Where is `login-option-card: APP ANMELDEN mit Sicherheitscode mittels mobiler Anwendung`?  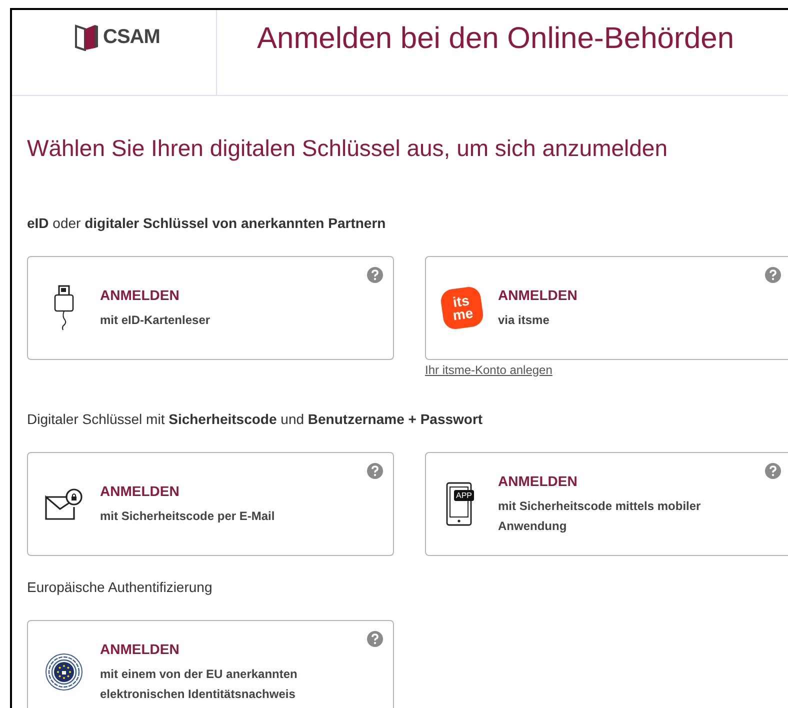 login-option-card: APP ANMELDEN mit Sicherheitscode mittels mobiler Anwendung is located at coordinates (606, 504).